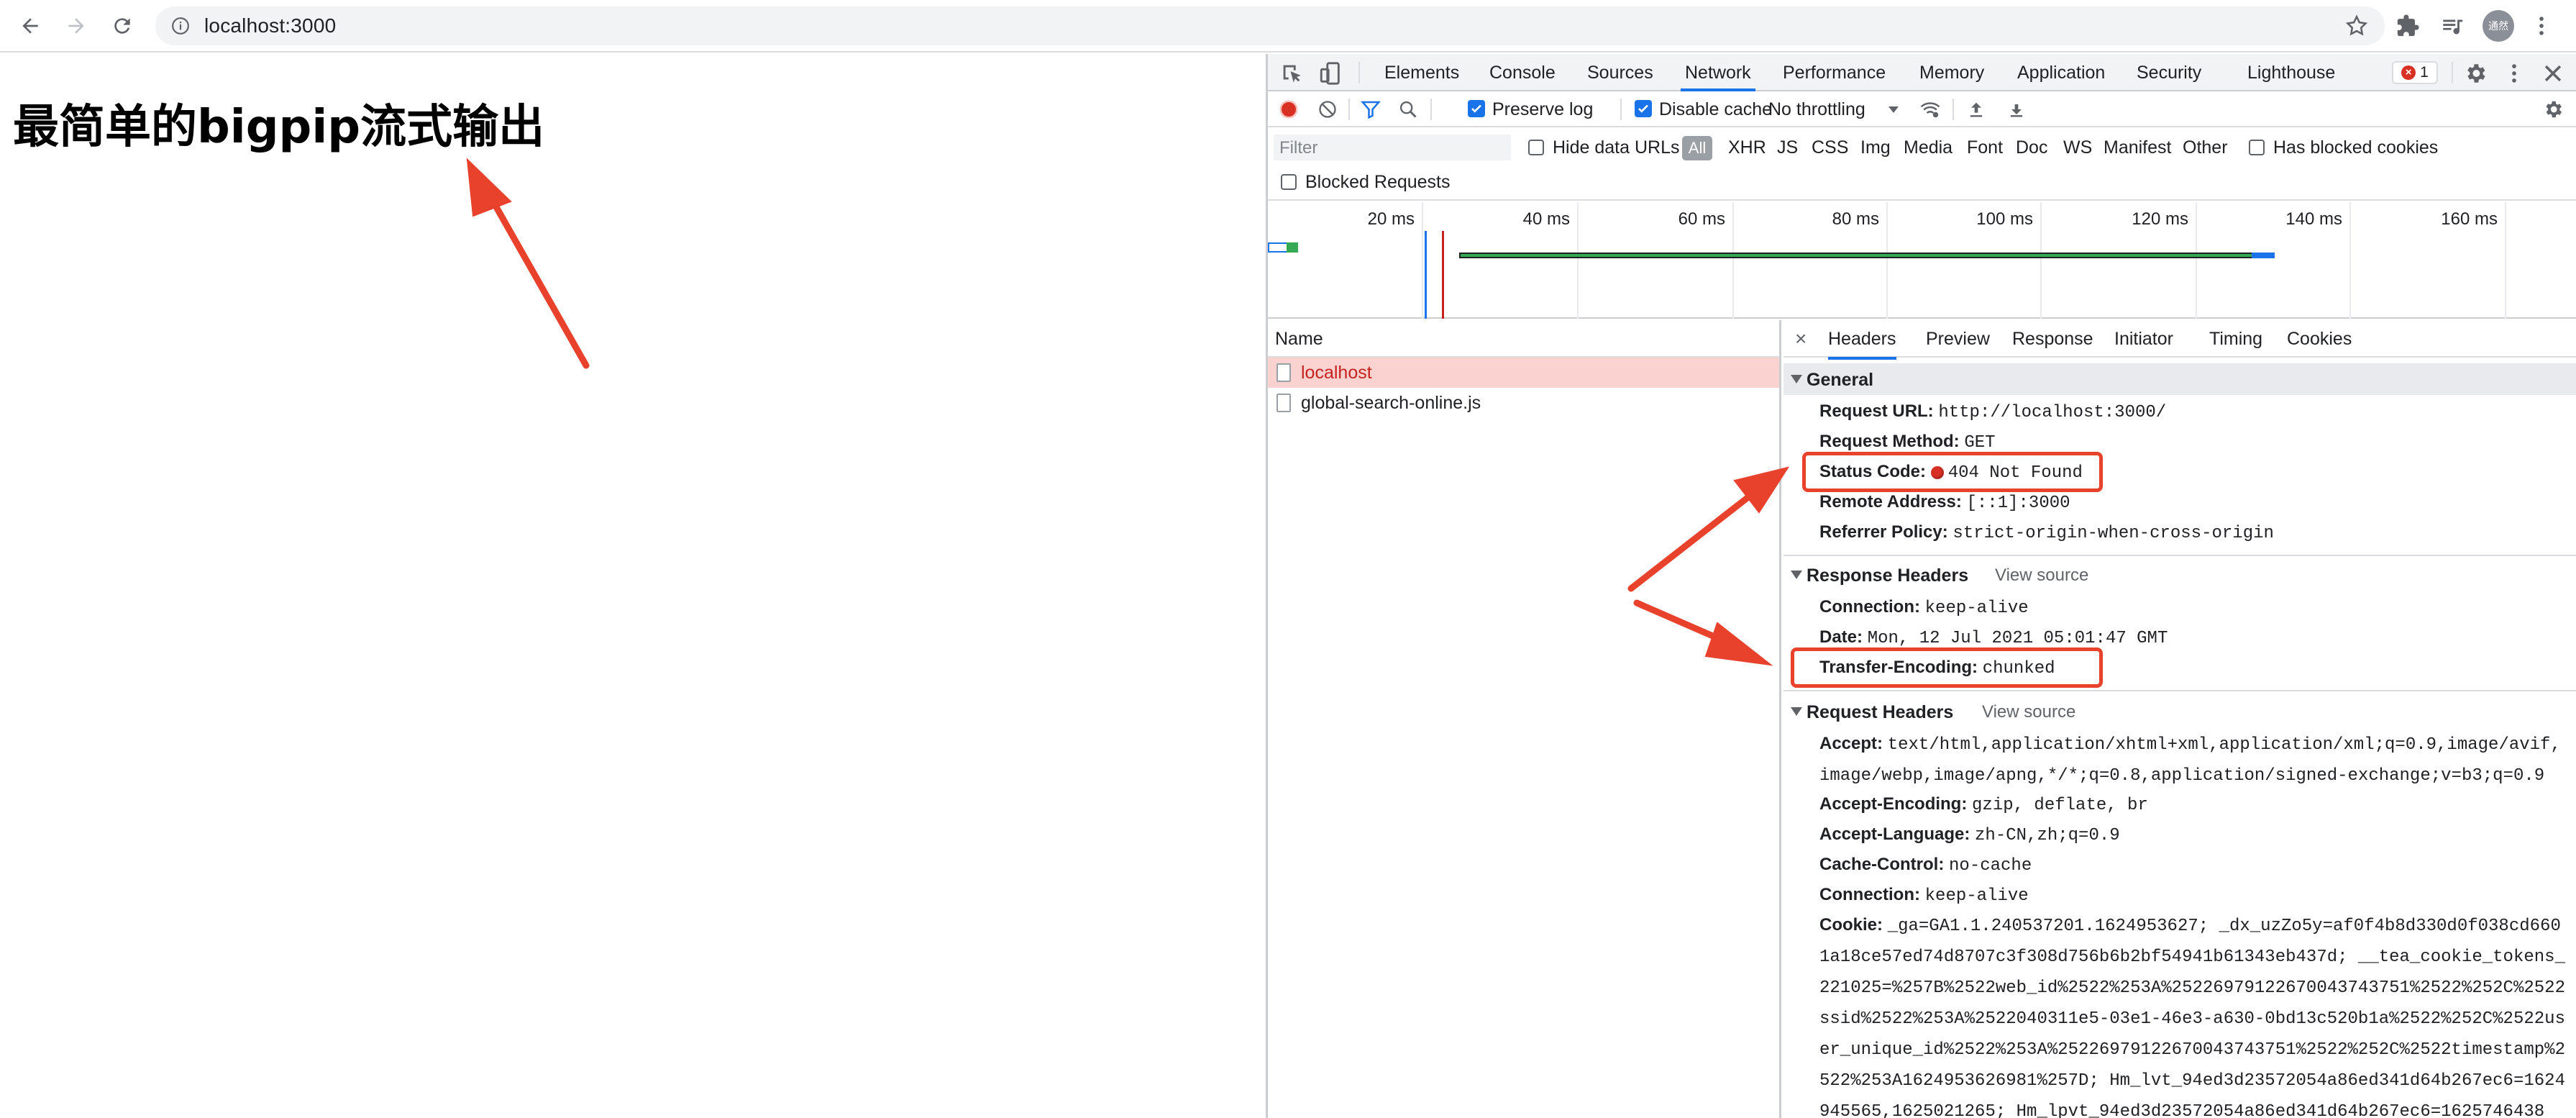 The width and height of the screenshot is (2576, 1118). What do you see at coordinates (1336, 372) in the screenshot?
I see `request-name: localhost` at bounding box center [1336, 372].